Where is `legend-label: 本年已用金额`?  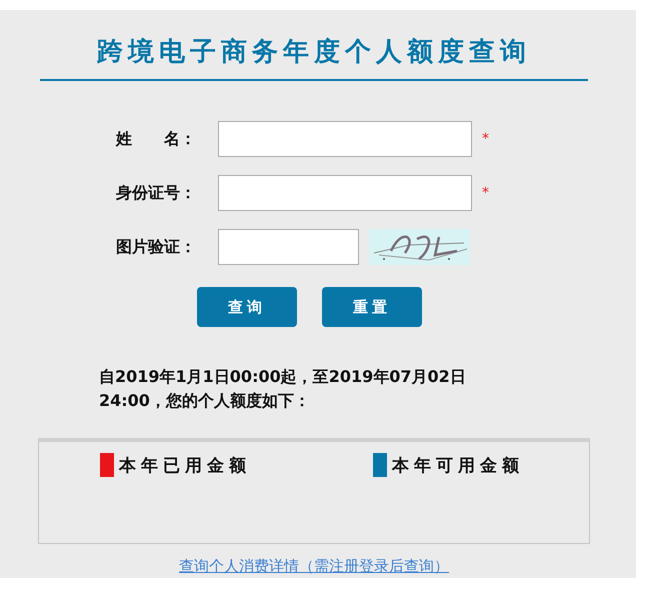 legend-label: 本年已用金额 is located at coordinates (185, 465).